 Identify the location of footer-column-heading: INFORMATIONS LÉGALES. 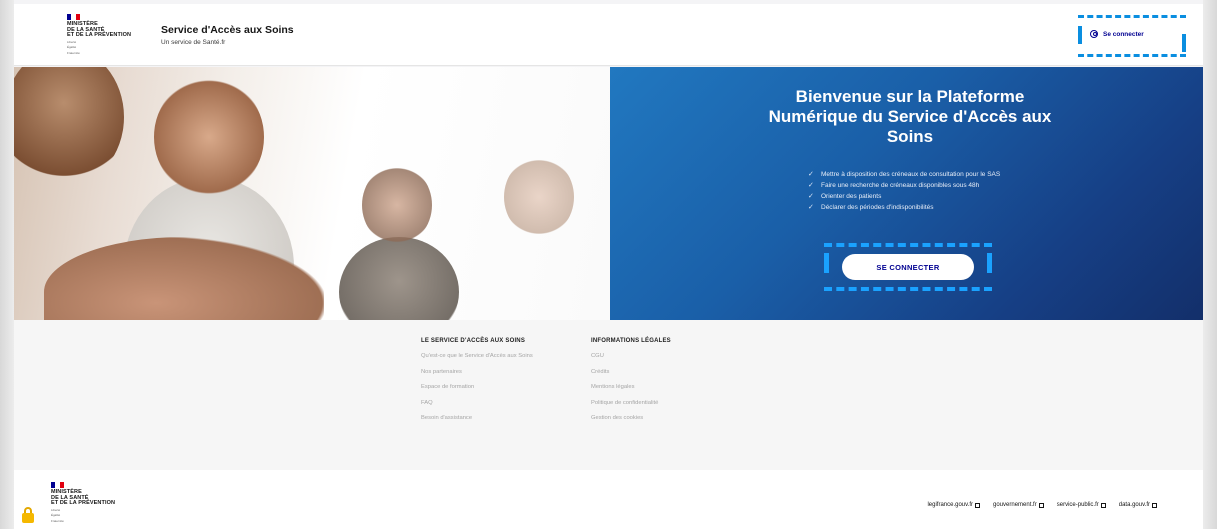
(631, 341).